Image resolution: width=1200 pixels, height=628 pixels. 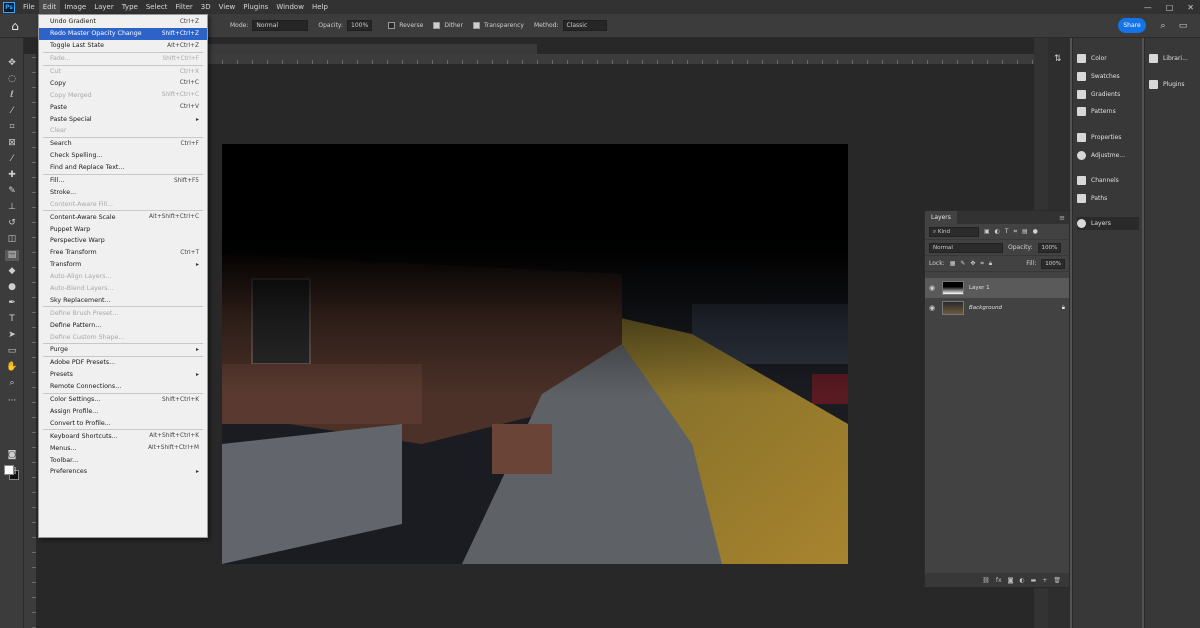 I want to click on method-select: Classic, so click(x=584, y=25).